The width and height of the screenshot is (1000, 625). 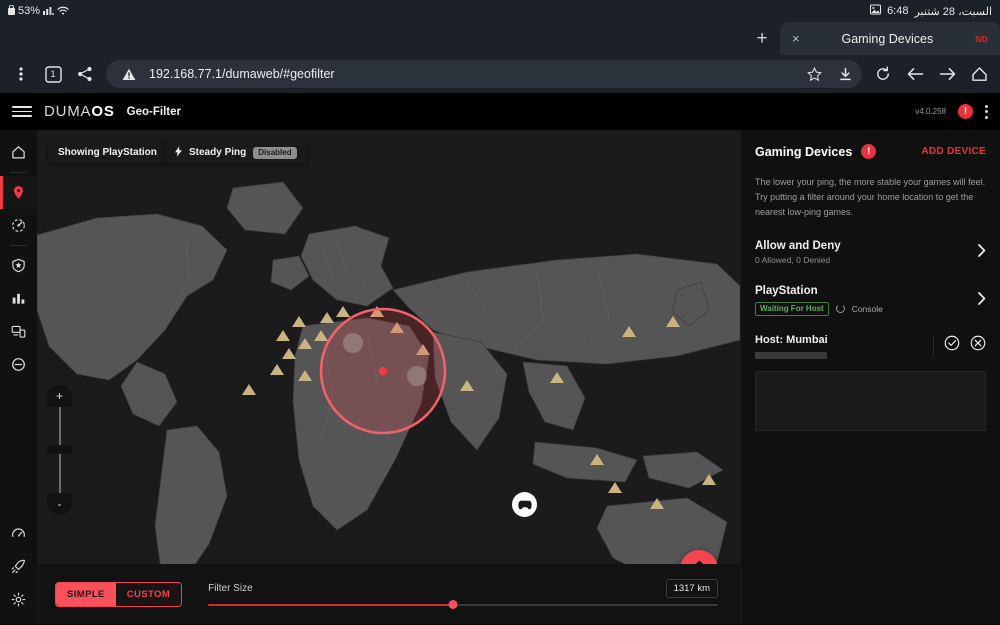 I want to click on filter-size-value: 1317 km, so click(x=691, y=588).